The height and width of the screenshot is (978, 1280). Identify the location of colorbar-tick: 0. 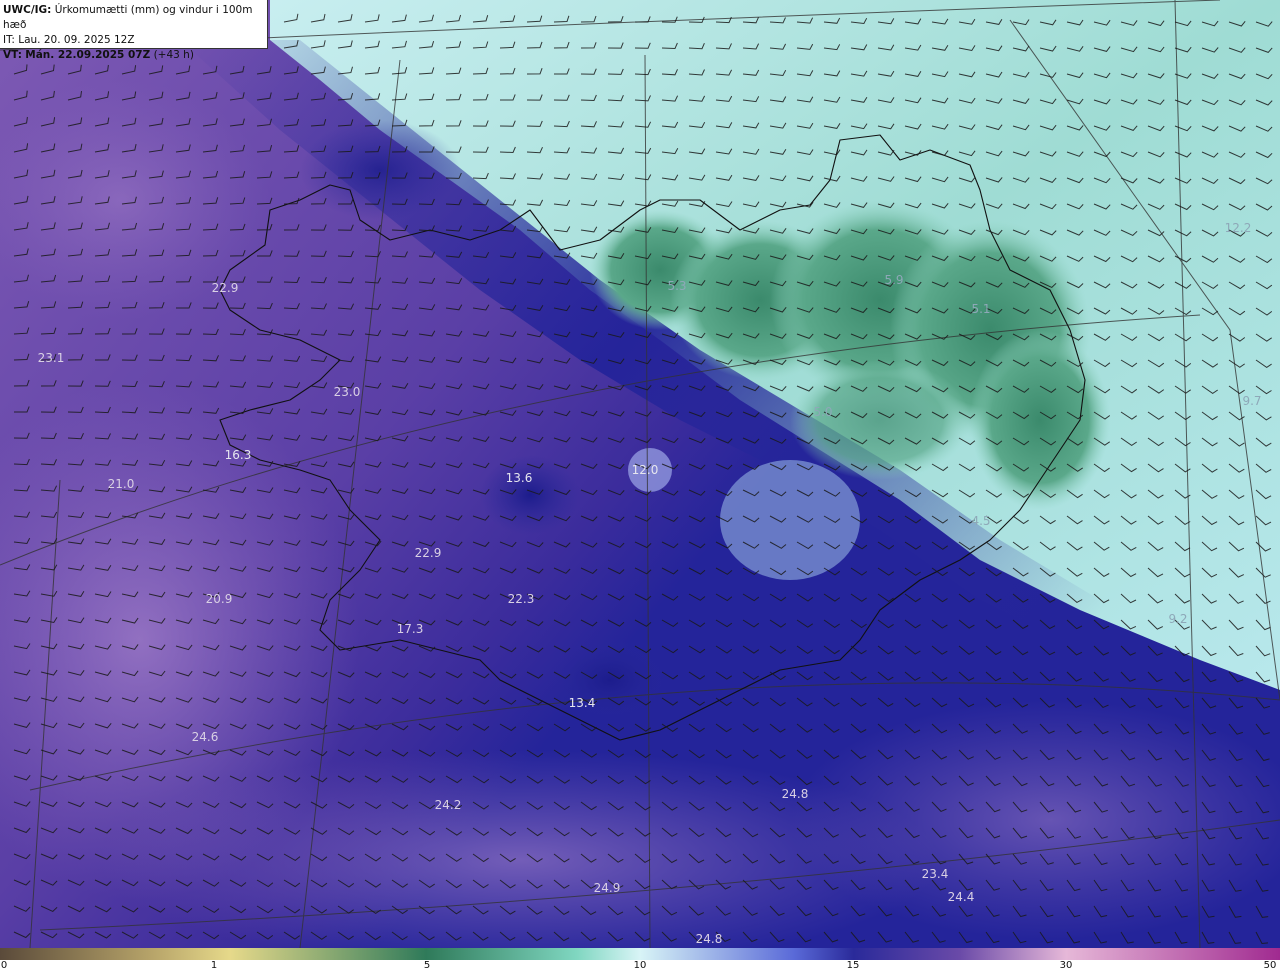
(4, 965).